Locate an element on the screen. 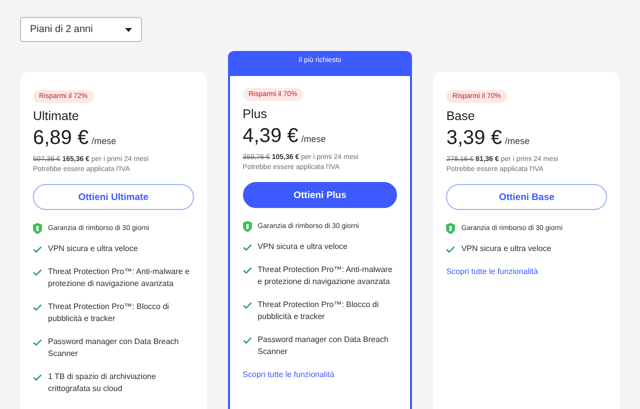  get-plan-button: Ottieni Plus is located at coordinates (320, 195).